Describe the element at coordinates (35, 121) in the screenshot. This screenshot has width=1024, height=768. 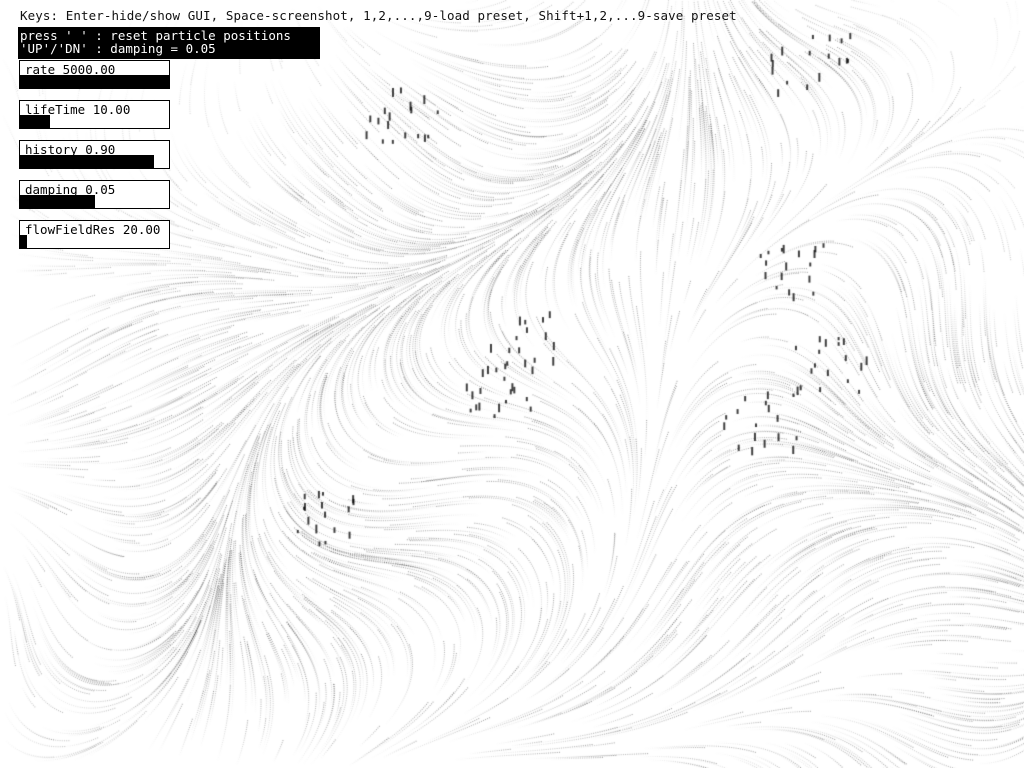
I see `lifetime-slider-fill` at that location.